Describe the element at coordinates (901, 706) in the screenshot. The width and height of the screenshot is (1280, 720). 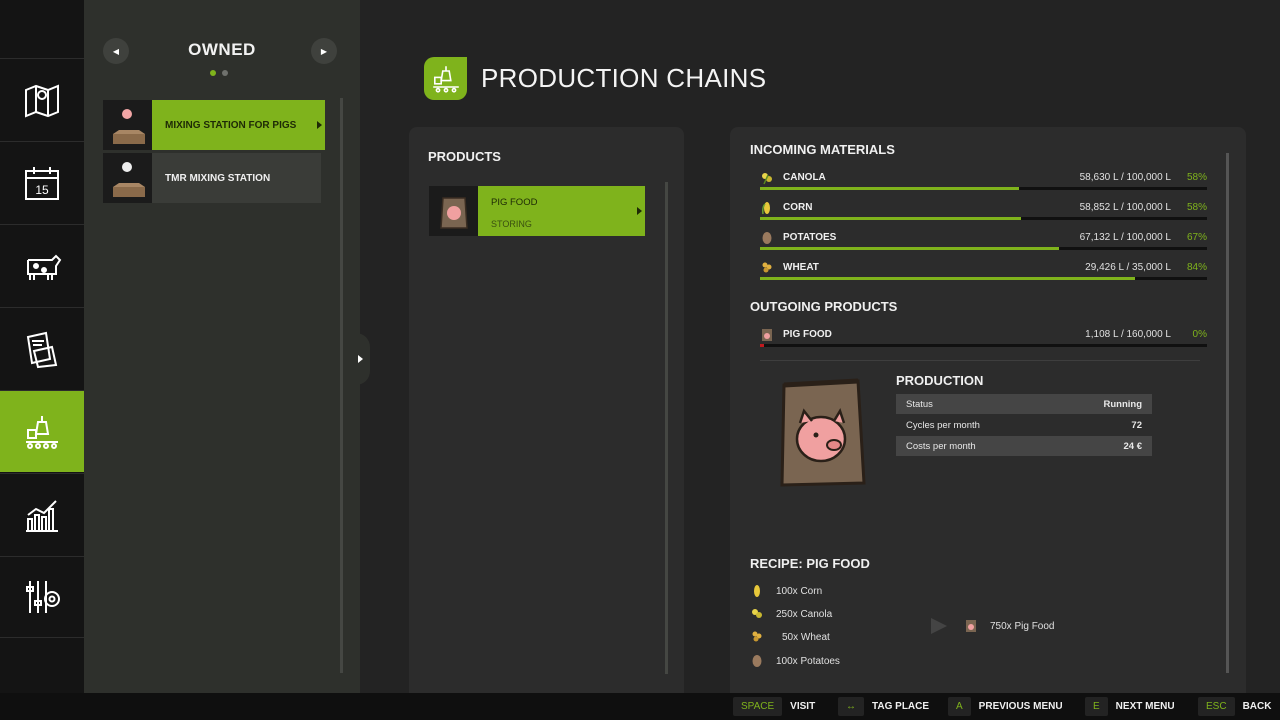
I see `hint-label: TAG PLACE` at that location.